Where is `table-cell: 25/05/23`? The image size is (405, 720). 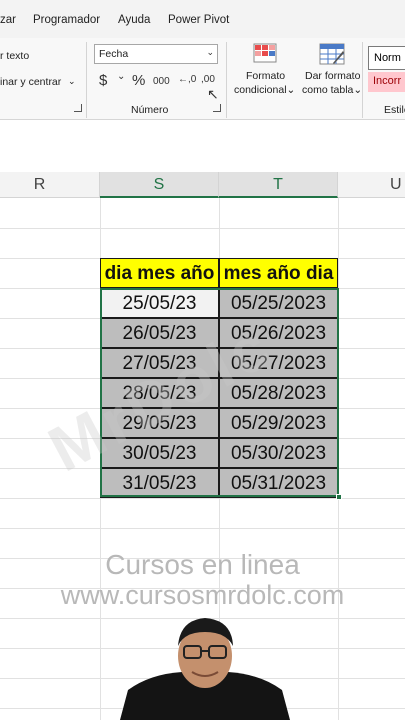
table-cell: 25/05/23 is located at coordinates (159, 303).